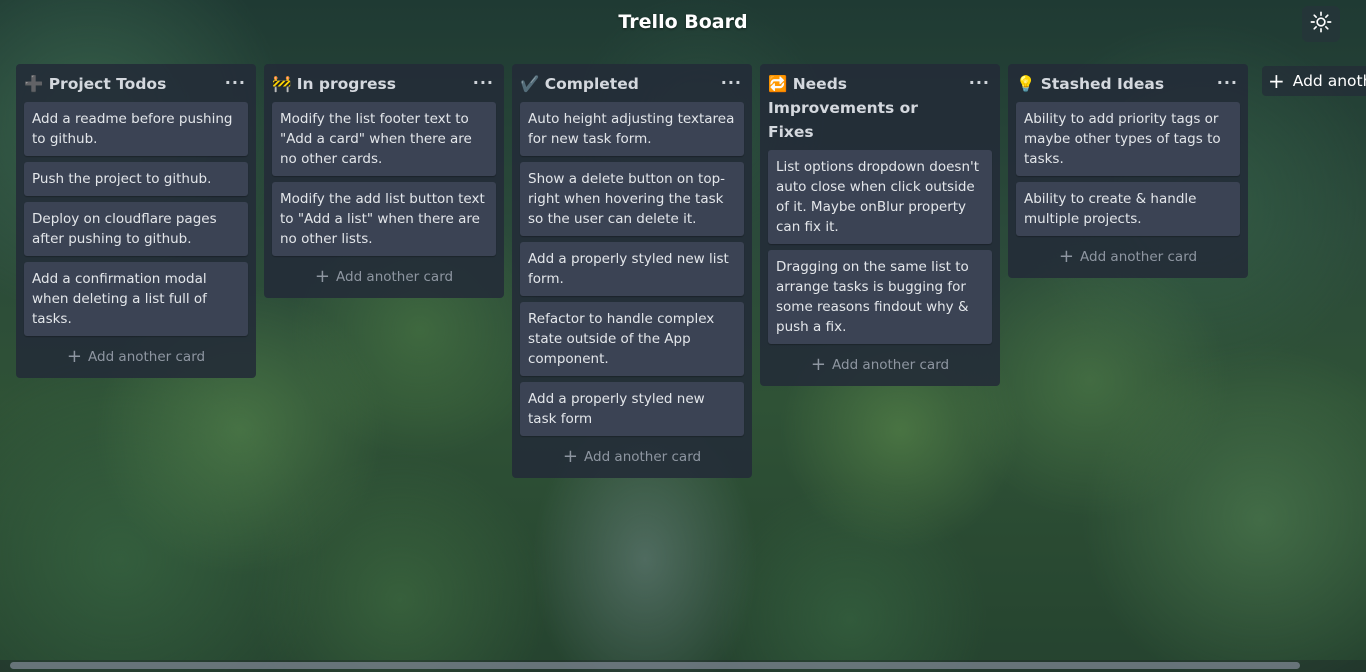  I want to click on task-card: Add a properly styled new list form., so click(632, 269).